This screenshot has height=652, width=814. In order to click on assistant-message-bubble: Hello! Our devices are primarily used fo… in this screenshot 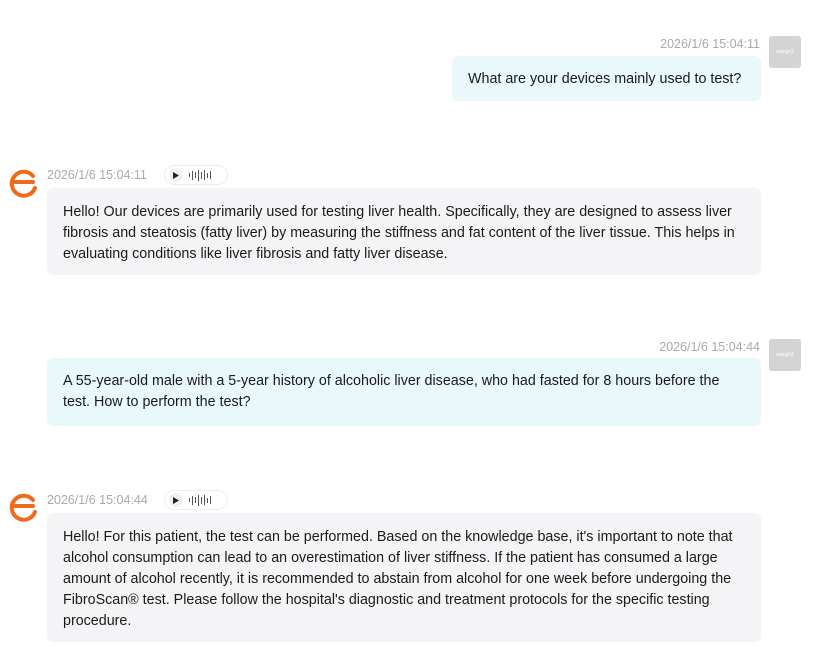, I will do `click(404, 231)`.